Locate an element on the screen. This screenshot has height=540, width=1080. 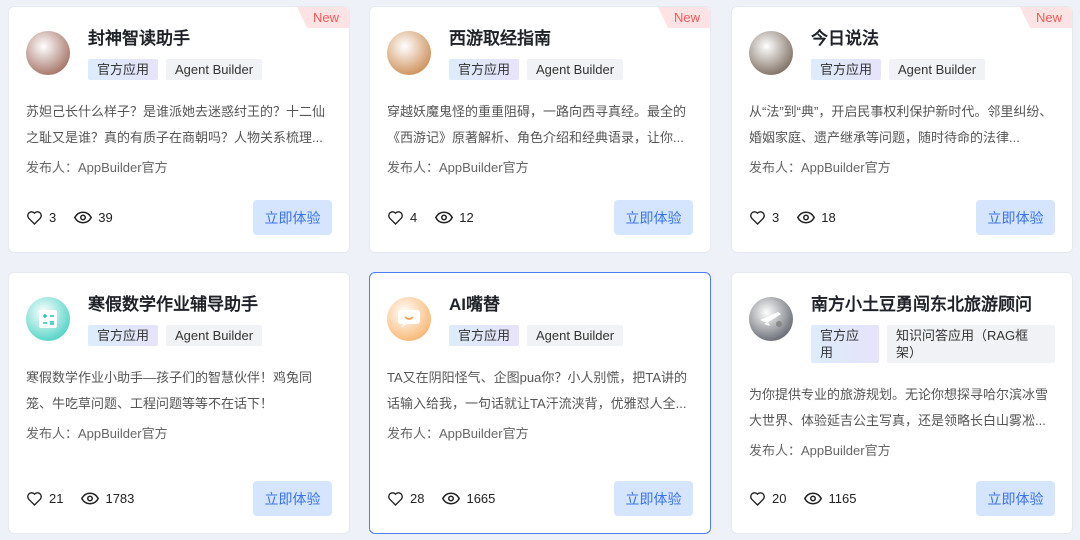
calculator-icon is located at coordinates (48, 319).